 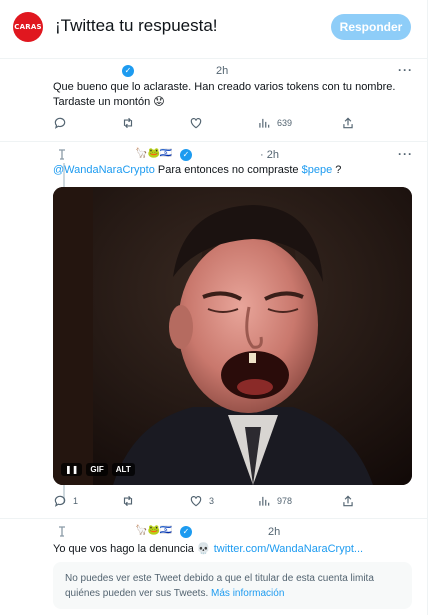 What do you see at coordinates (228, 170) in the screenshot?
I see `tweet-text-body: Para entonces no compraste` at bounding box center [228, 170].